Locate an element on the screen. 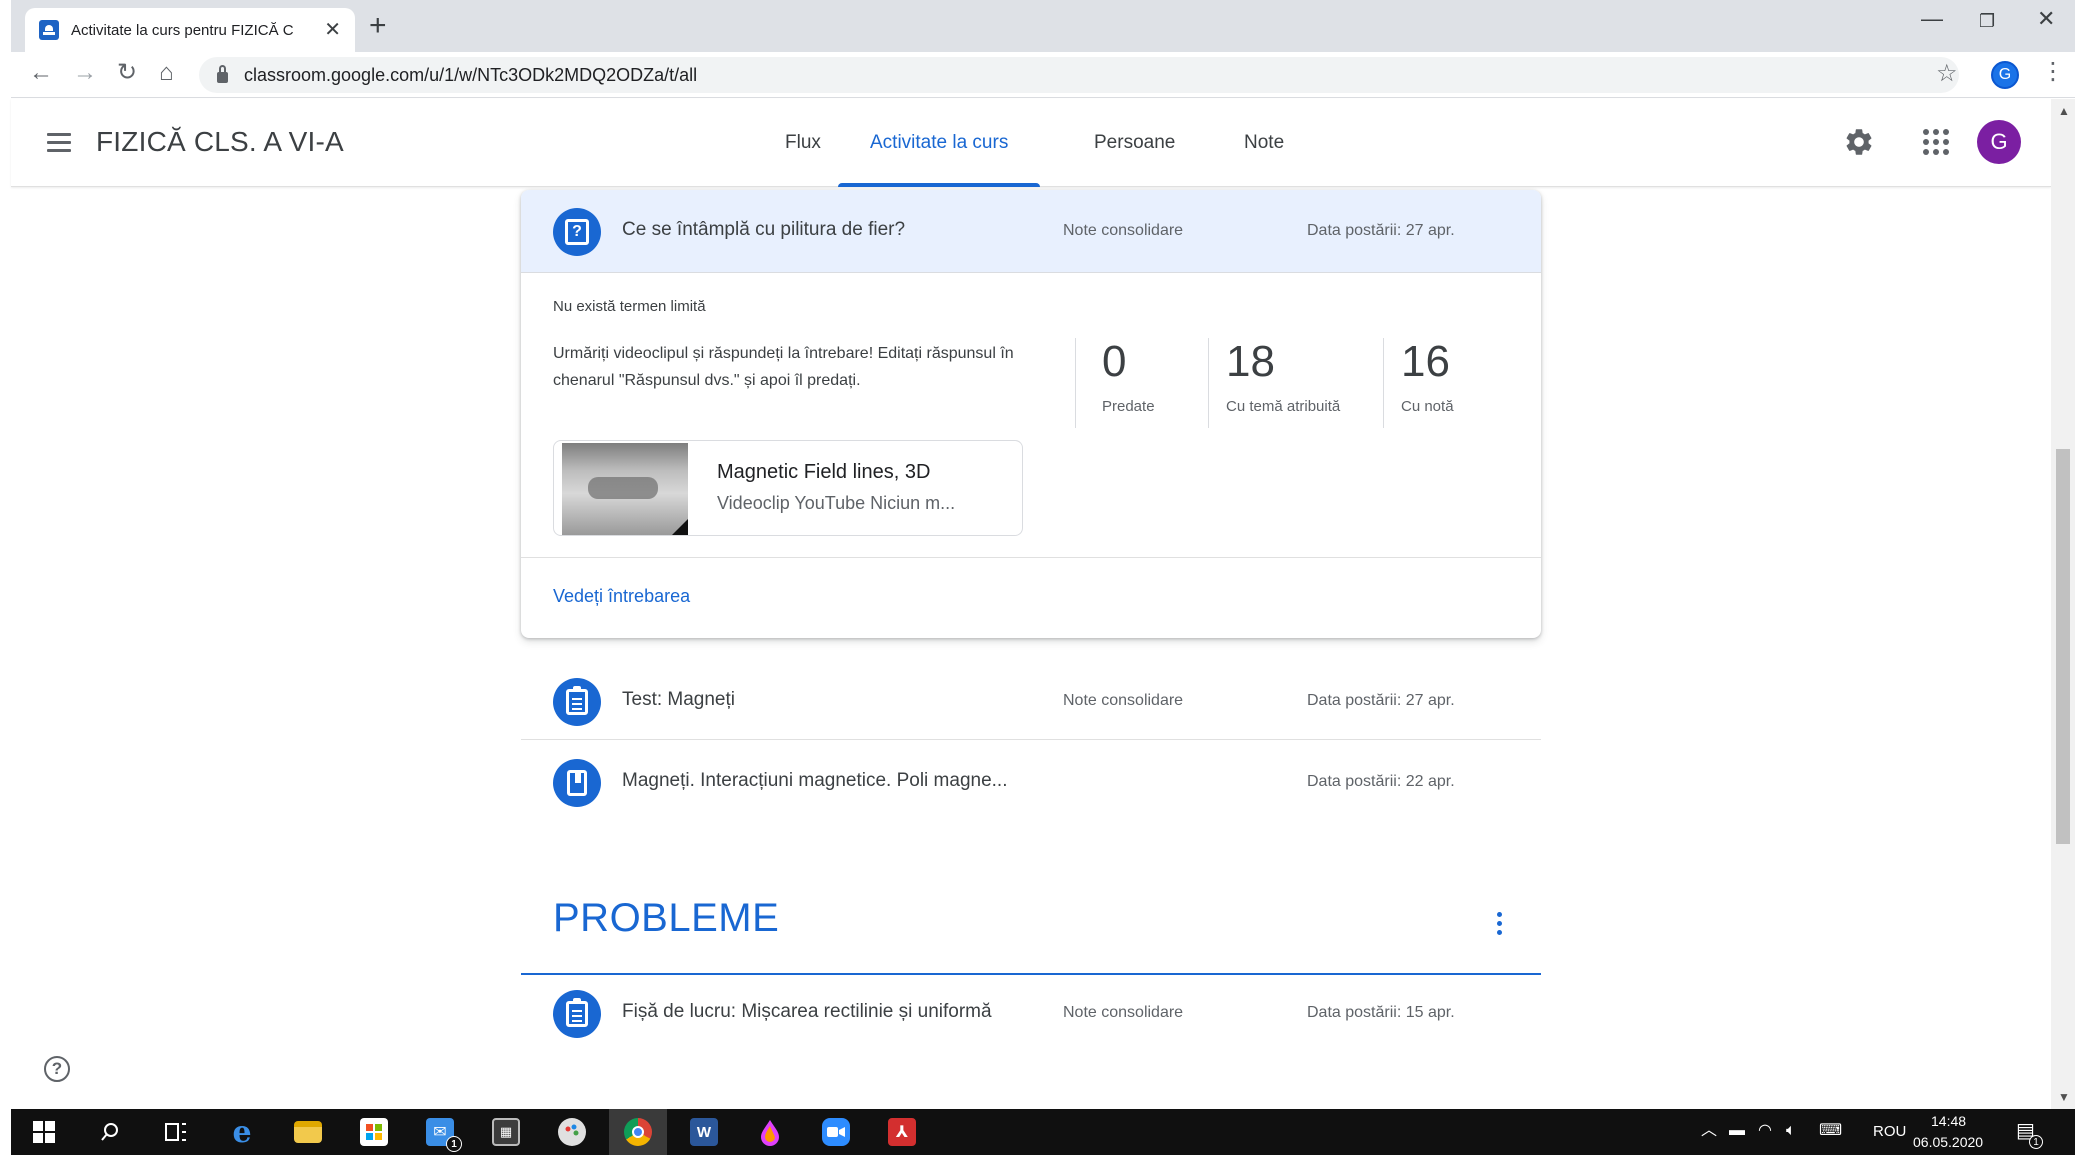 The height and width of the screenshot is (1155, 2075). class-title: FIZICĂ CLS. A VI-A is located at coordinates (220, 142).